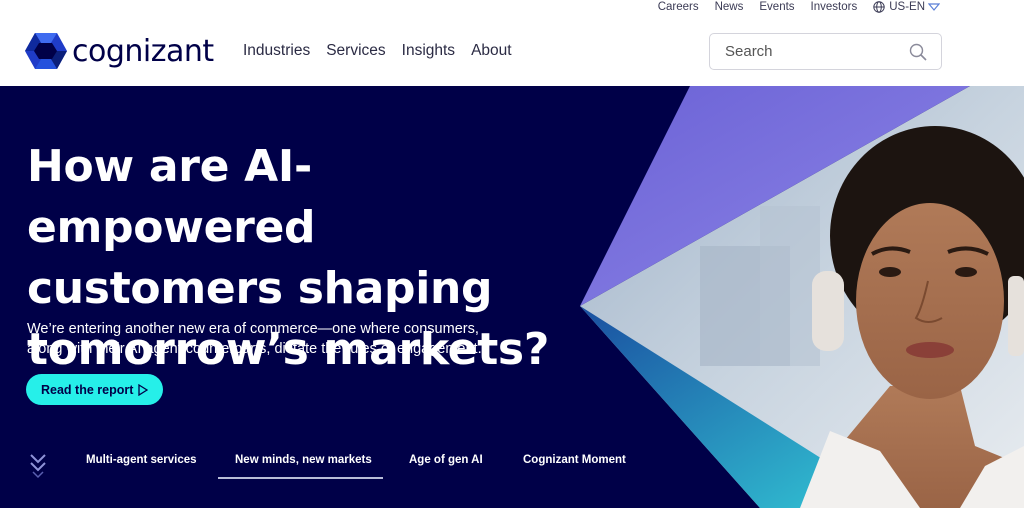  What do you see at coordinates (810, 51) in the screenshot?
I see `search-input` at bounding box center [810, 51].